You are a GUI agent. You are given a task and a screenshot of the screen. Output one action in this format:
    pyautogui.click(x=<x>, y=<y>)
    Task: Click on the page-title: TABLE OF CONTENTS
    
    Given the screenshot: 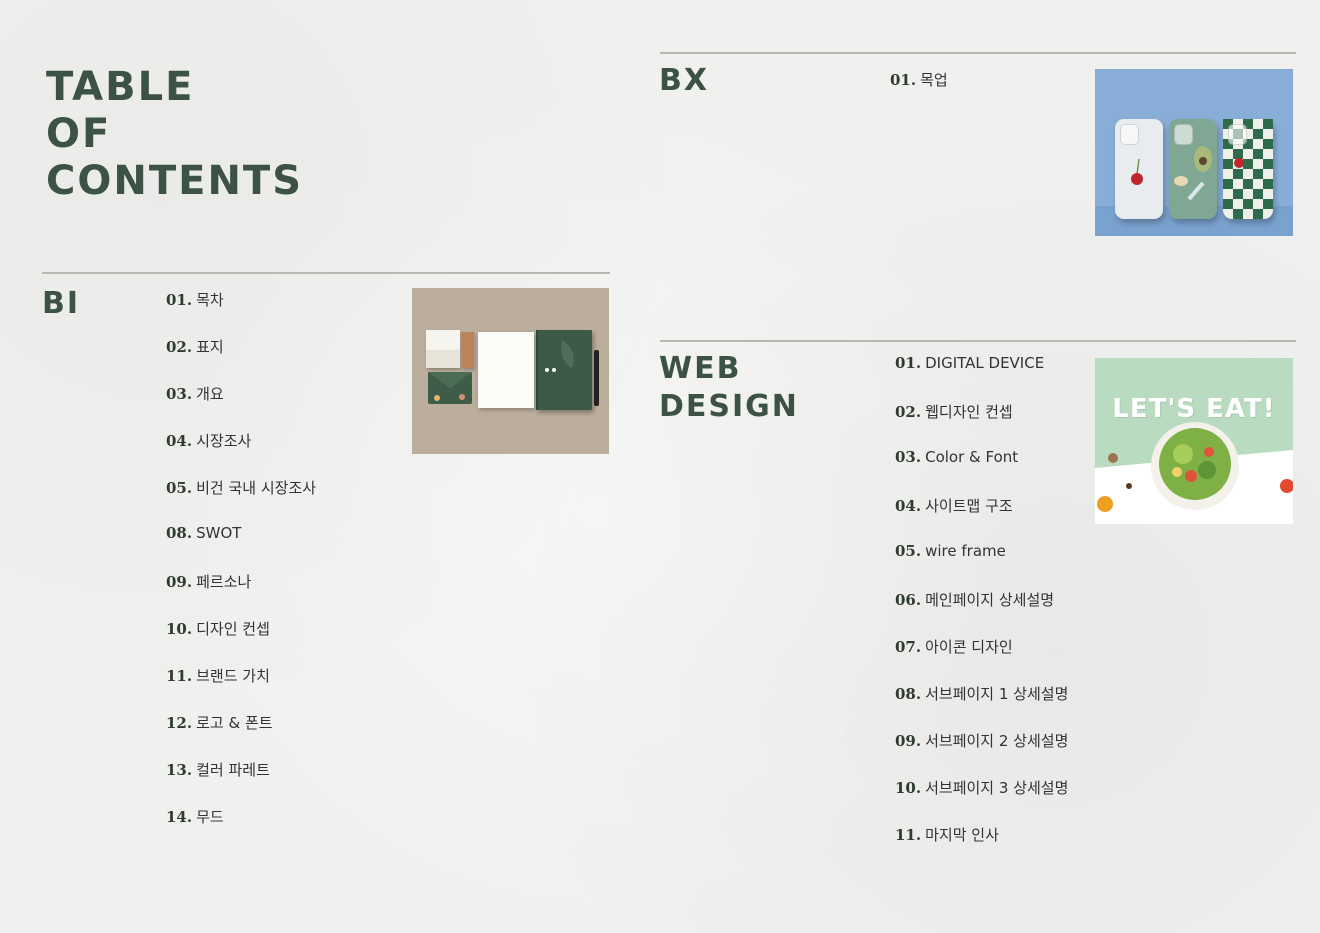 What is the action you would take?
    pyautogui.click(x=174, y=134)
    